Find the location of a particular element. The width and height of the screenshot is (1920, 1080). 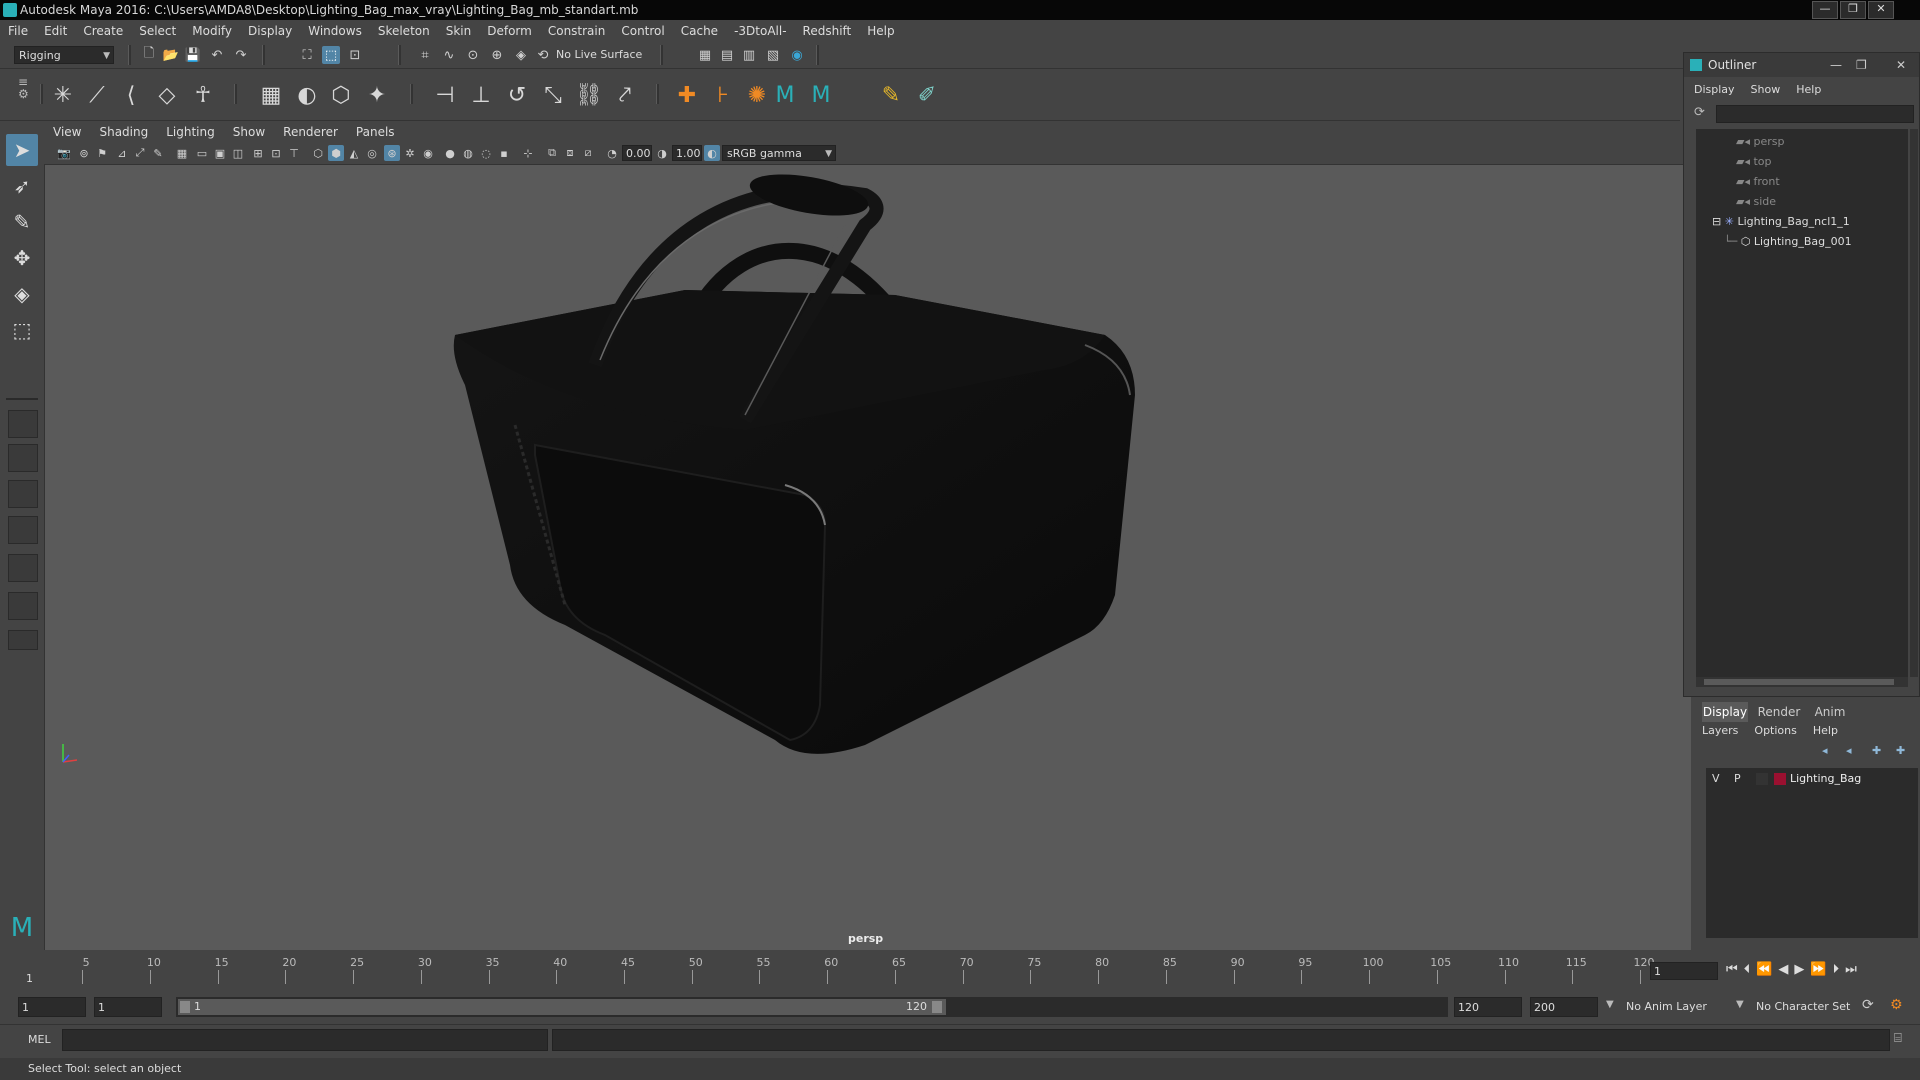

script-editor-icon: ⌸ is located at coordinates (1898, 1038).